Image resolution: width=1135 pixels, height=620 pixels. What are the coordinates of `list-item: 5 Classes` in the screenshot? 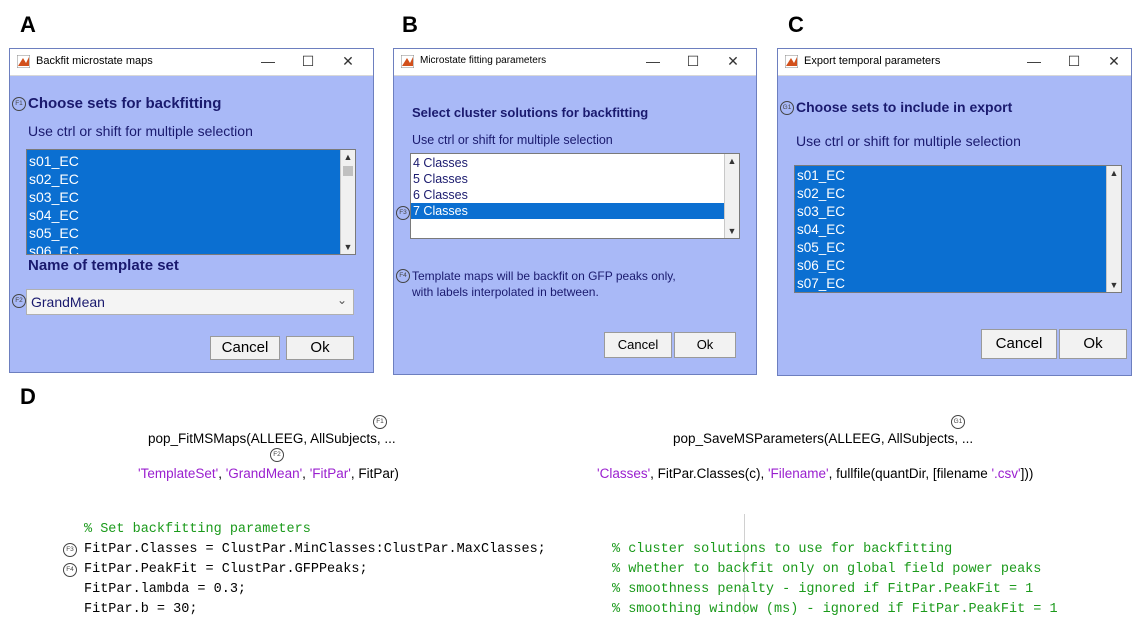 It's located at (575, 179).